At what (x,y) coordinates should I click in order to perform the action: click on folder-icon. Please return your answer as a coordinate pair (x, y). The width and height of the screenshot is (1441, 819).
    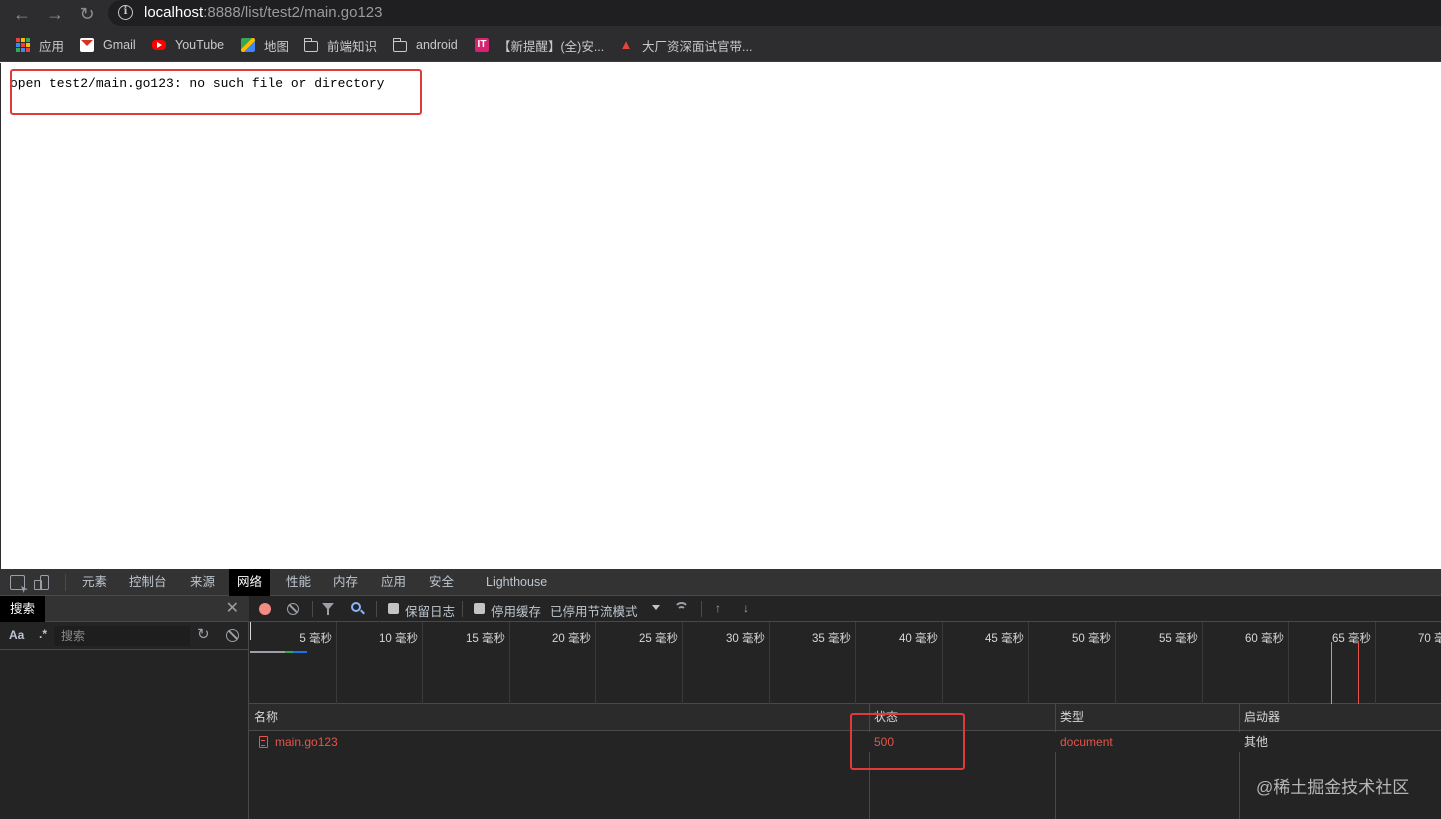
    Looking at the image, I should click on (310, 44).